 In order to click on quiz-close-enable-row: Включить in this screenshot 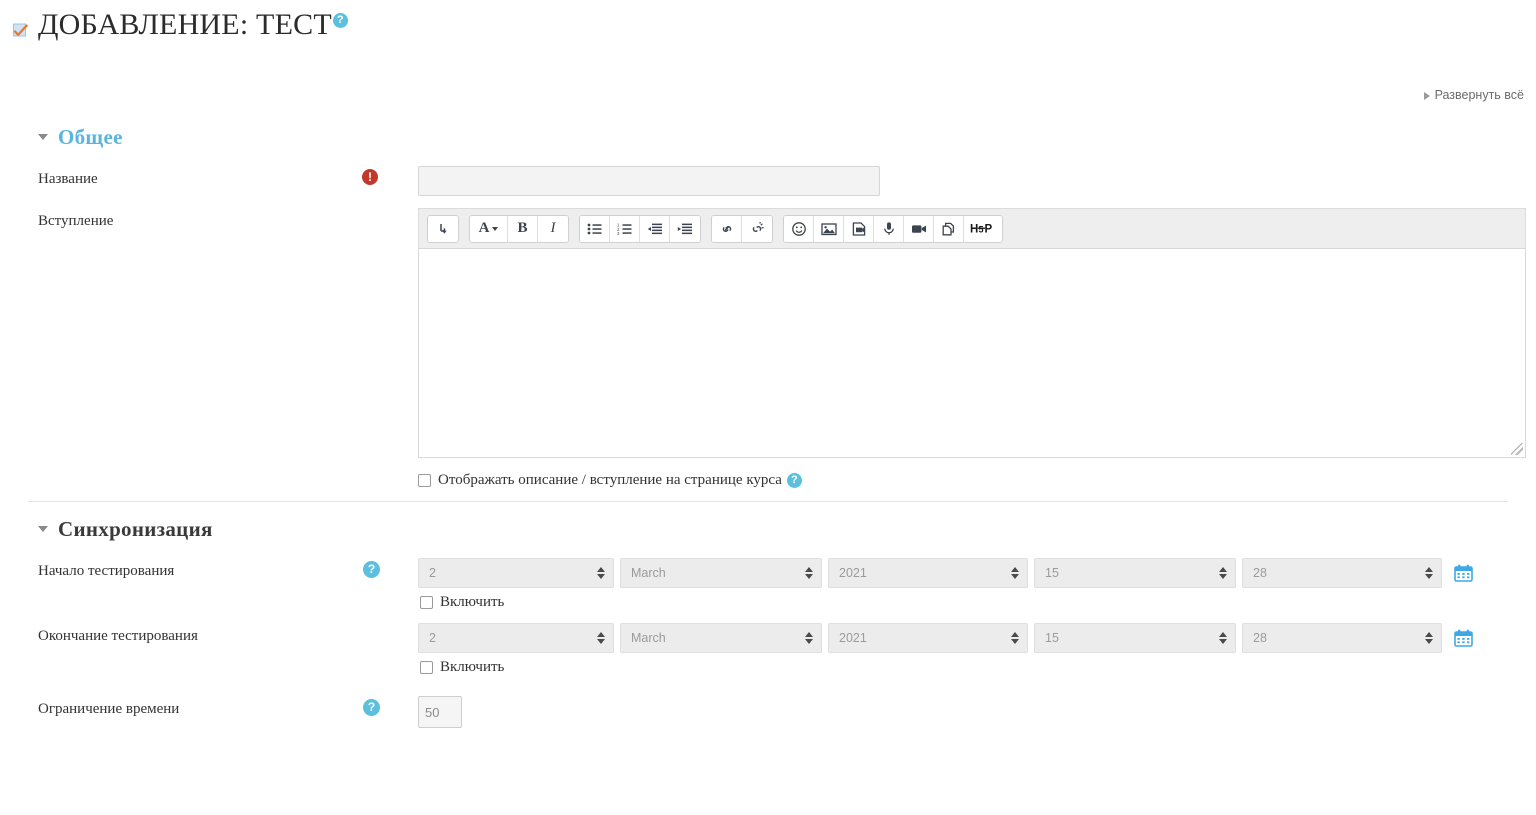, I will do `click(972, 667)`.